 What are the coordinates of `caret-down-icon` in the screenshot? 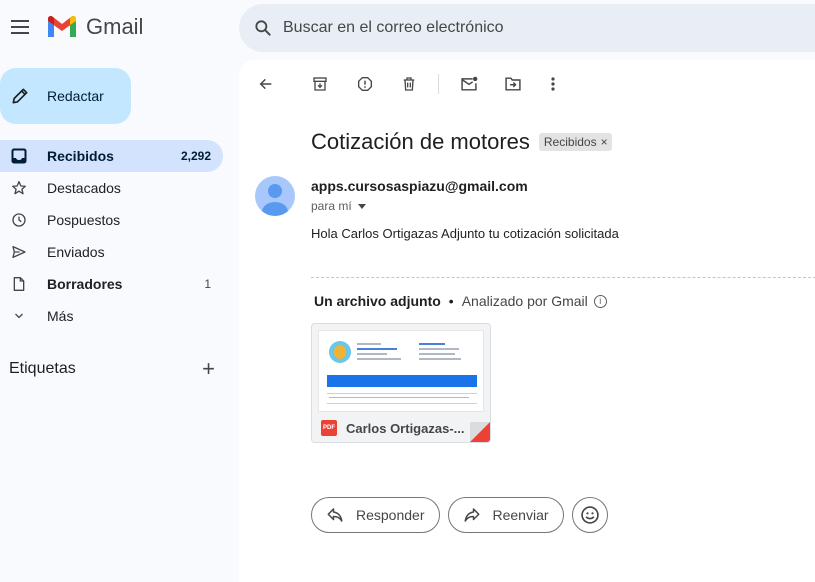 It's located at (361, 206).